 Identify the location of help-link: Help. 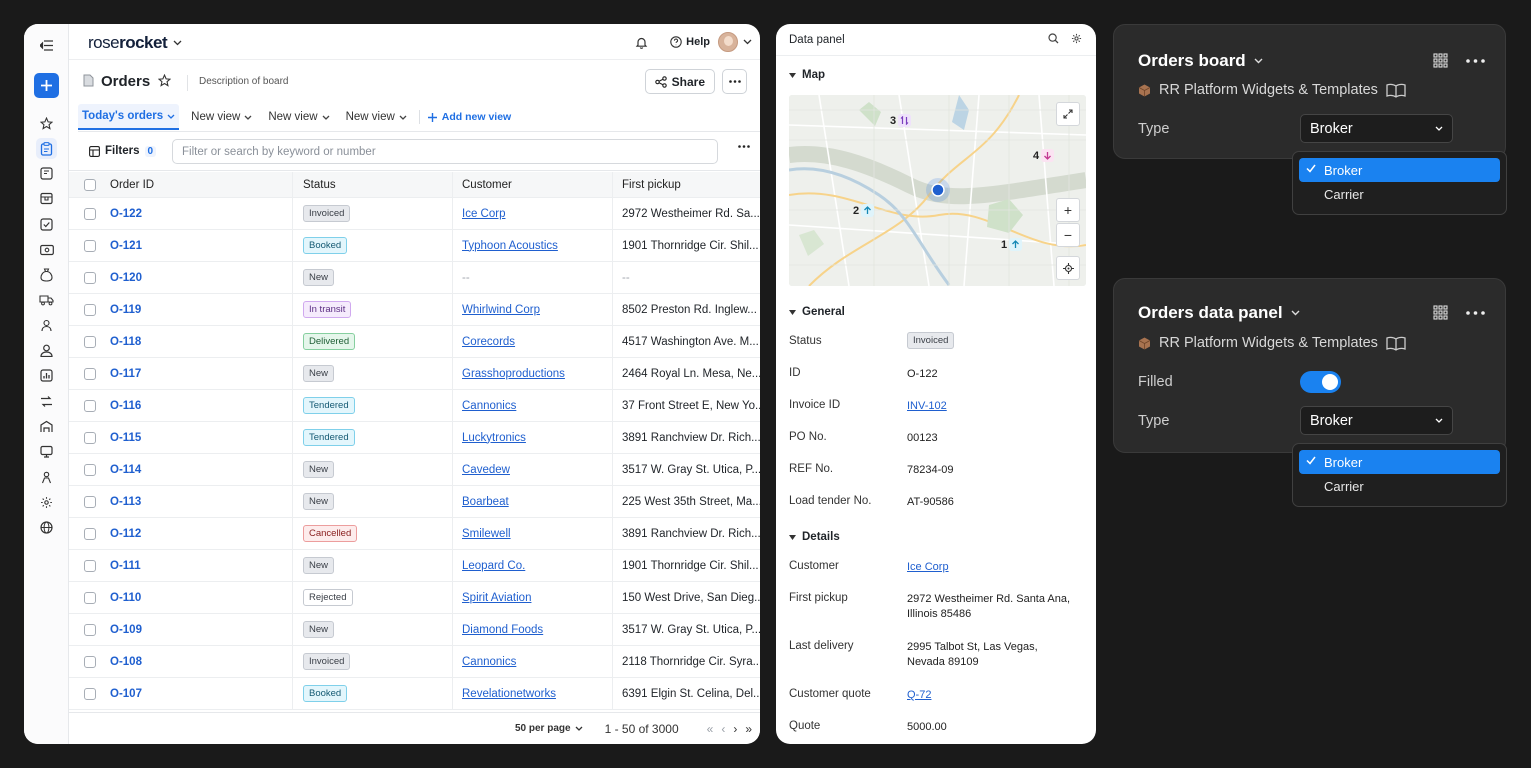
(698, 42).